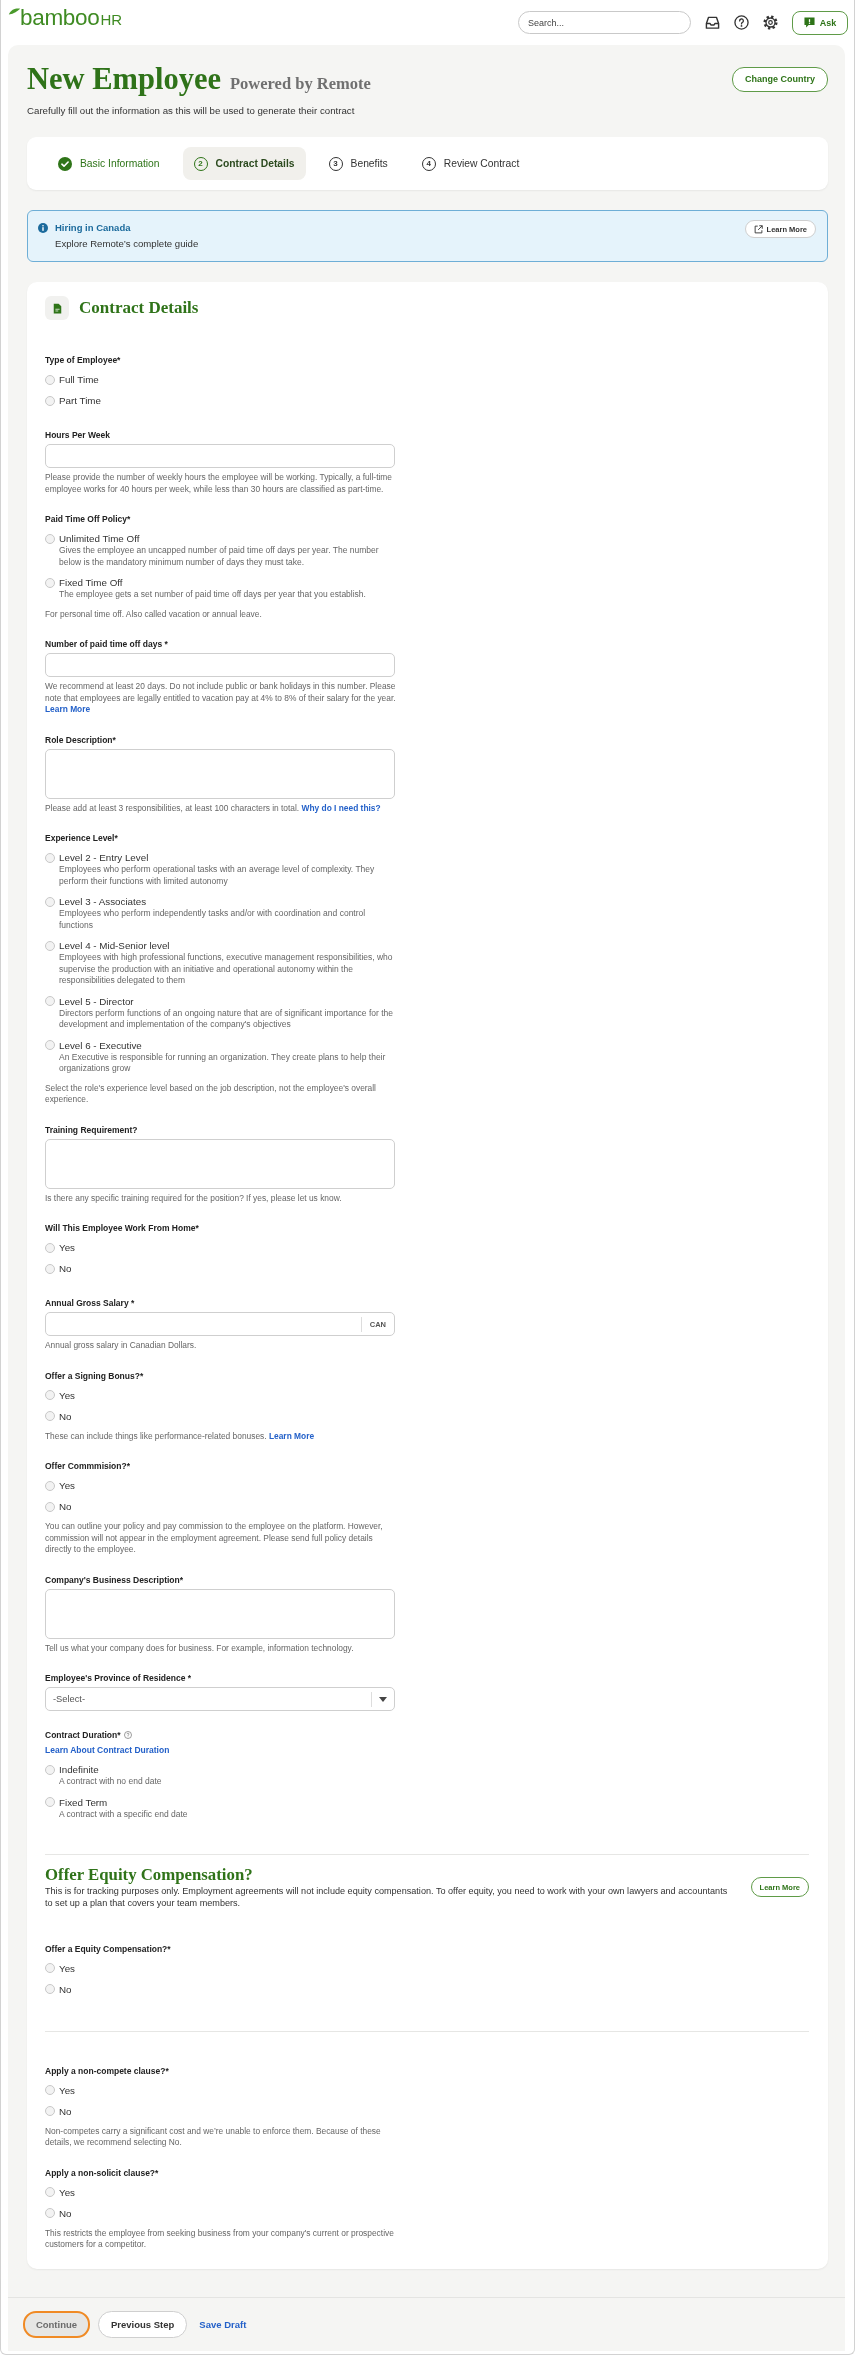  What do you see at coordinates (102, 2172) in the screenshot?
I see `field-label: Apply a non-solicit clause?*` at bounding box center [102, 2172].